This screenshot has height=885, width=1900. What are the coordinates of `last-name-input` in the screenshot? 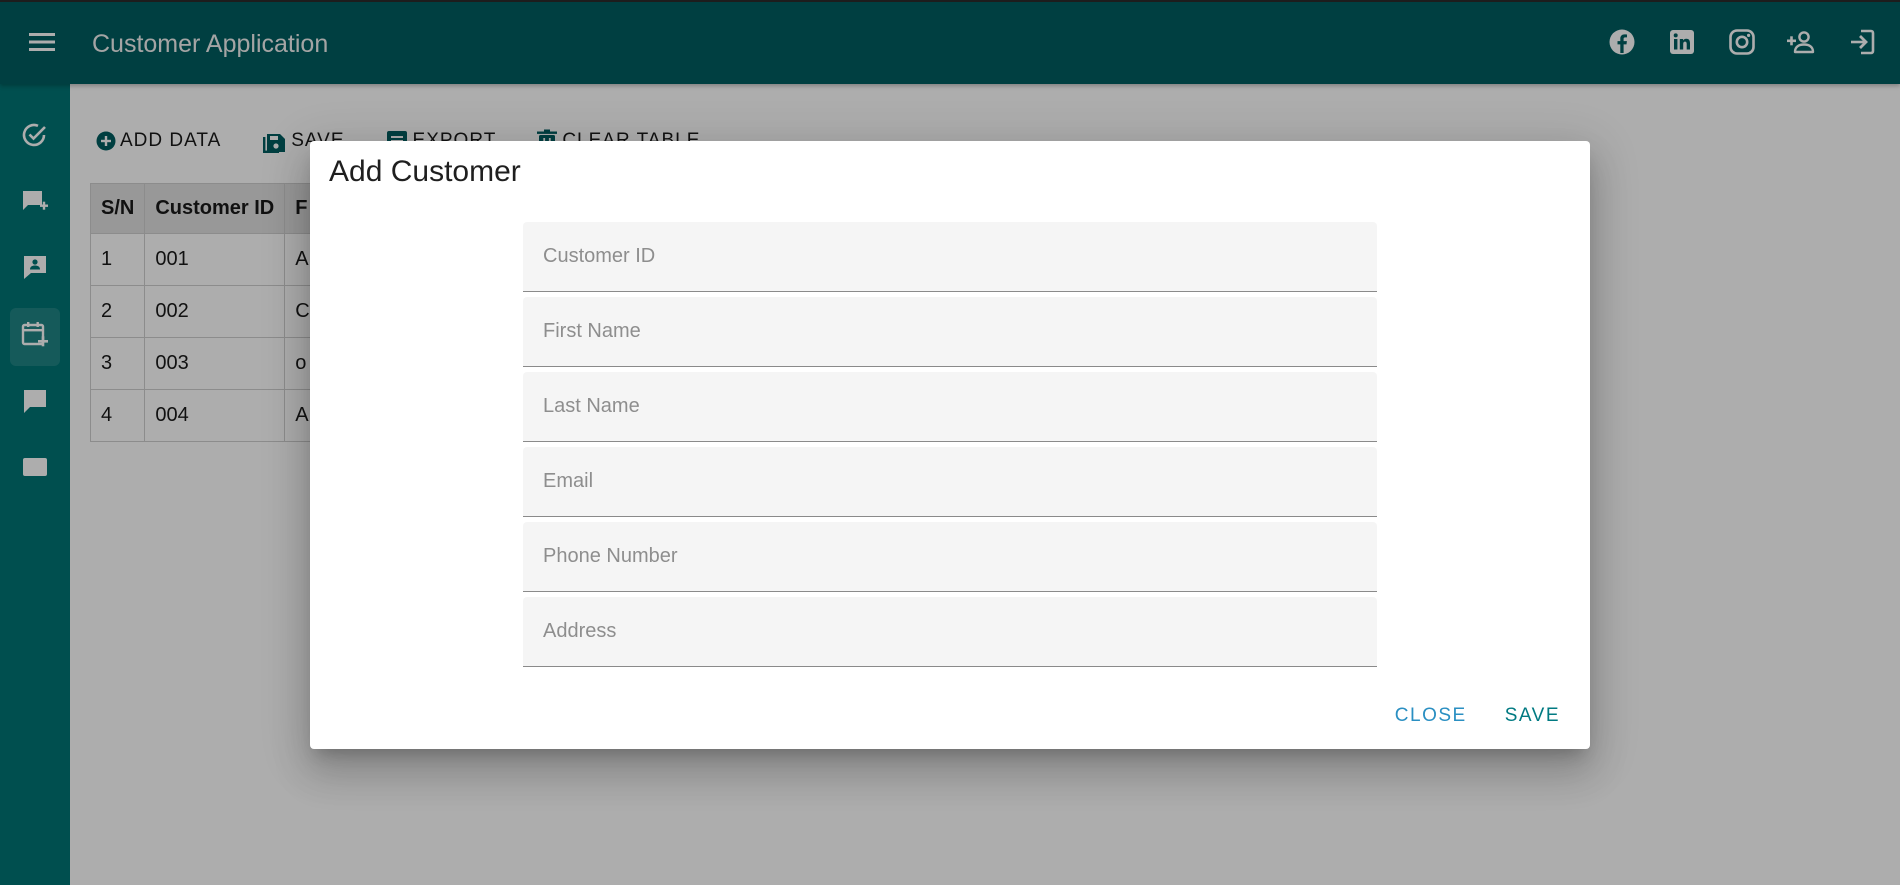 It's located at (950, 406).